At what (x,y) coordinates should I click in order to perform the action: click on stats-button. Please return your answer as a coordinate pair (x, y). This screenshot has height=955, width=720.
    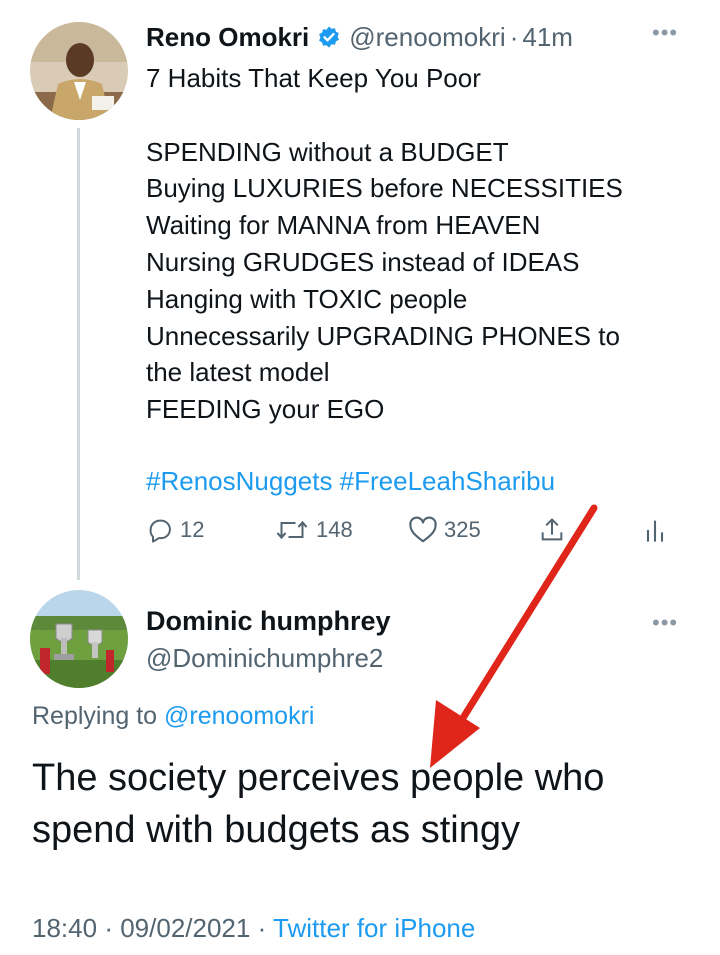
    Looking at the image, I should click on (658, 530).